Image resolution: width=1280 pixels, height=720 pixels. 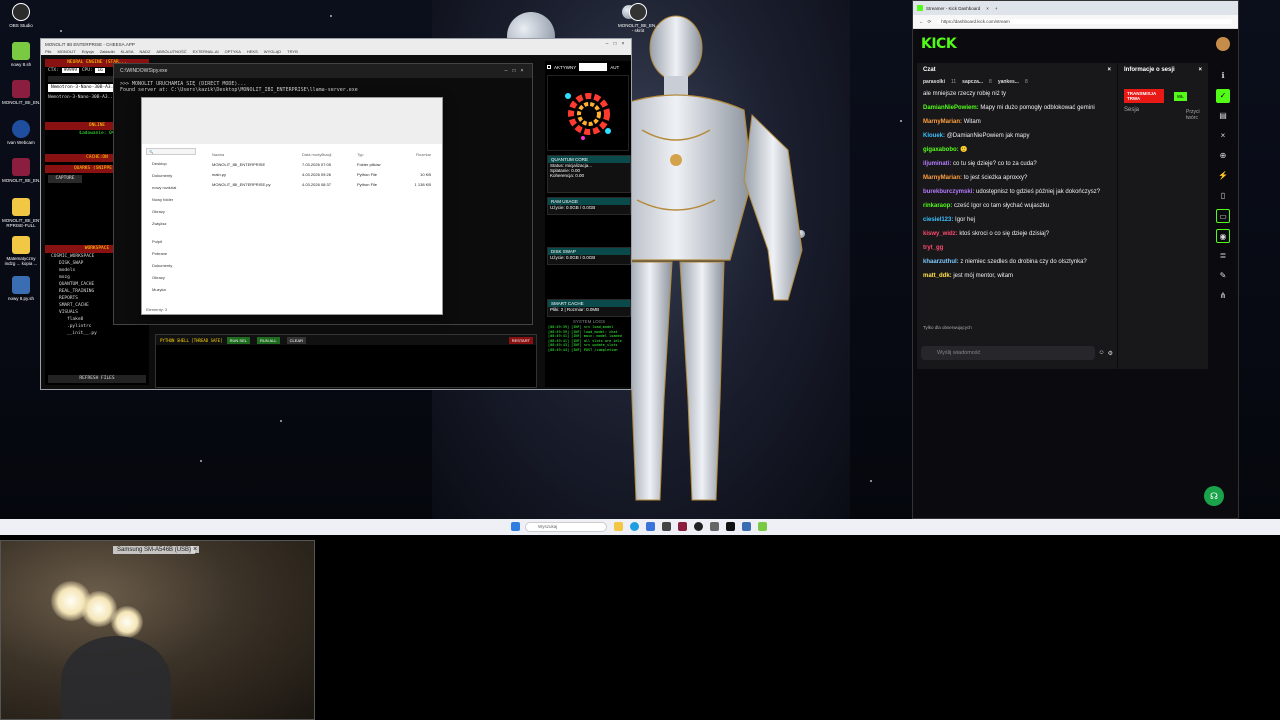 I want to click on nav-item: Desktop, so click(x=171, y=164).